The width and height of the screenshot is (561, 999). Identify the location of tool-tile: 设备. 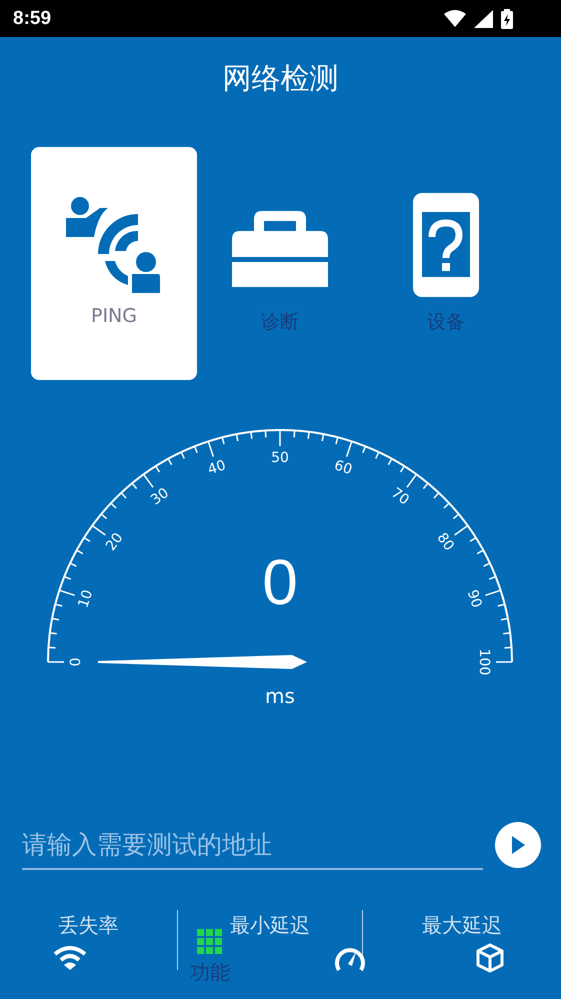
(446, 263).